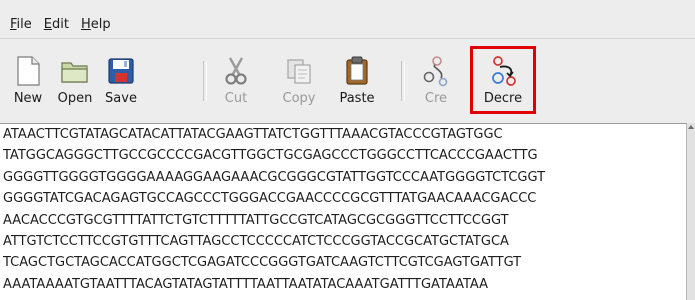 Image resolution: width=695 pixels, height=300 pixels. What do you see at coordinates (85, 24) in the screenshot?
I see `menu-help-mnemonic: H` at bounding box center [85, 24].